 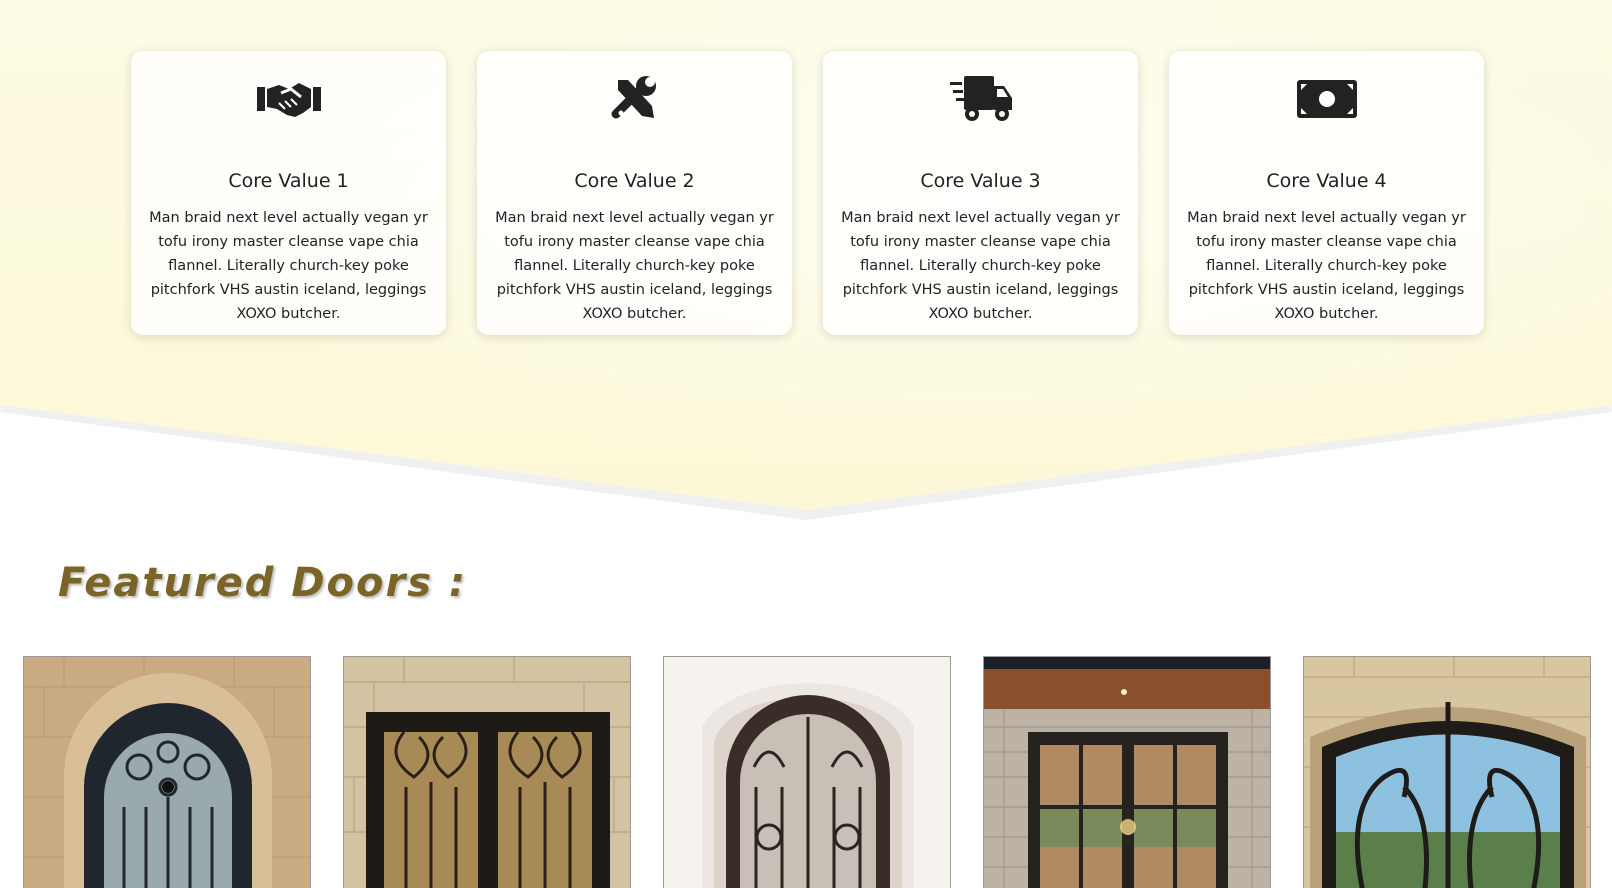 I want to click on core-value-title: Core Value 1, so click(x=288, y=181).